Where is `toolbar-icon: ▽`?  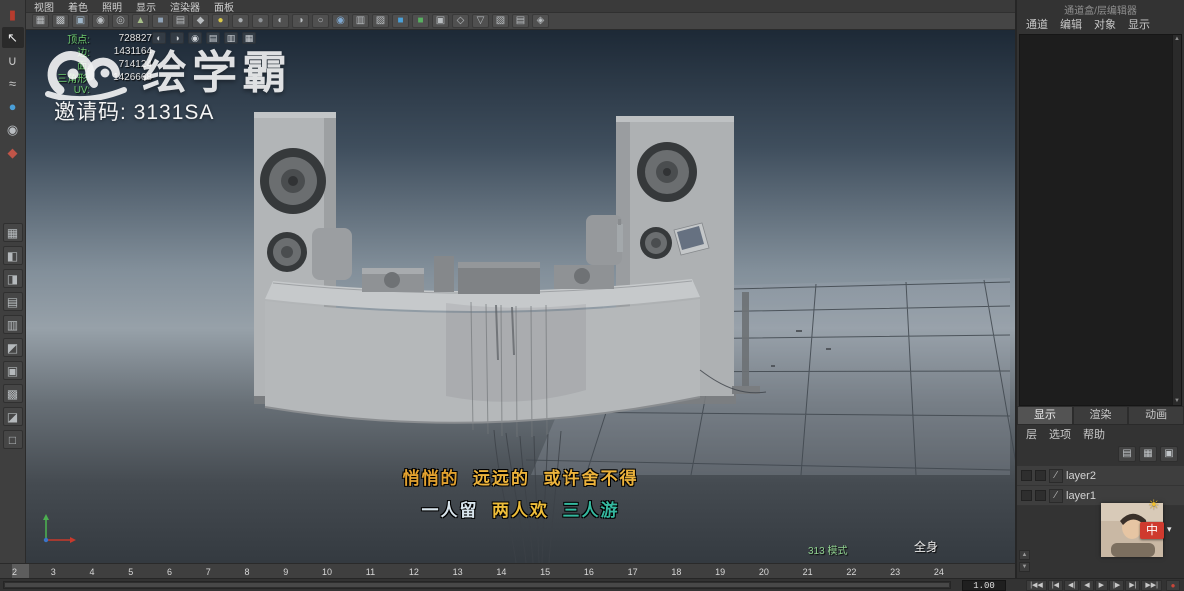 toolbar-icon: ▽ is located at coordinates (480, 21).